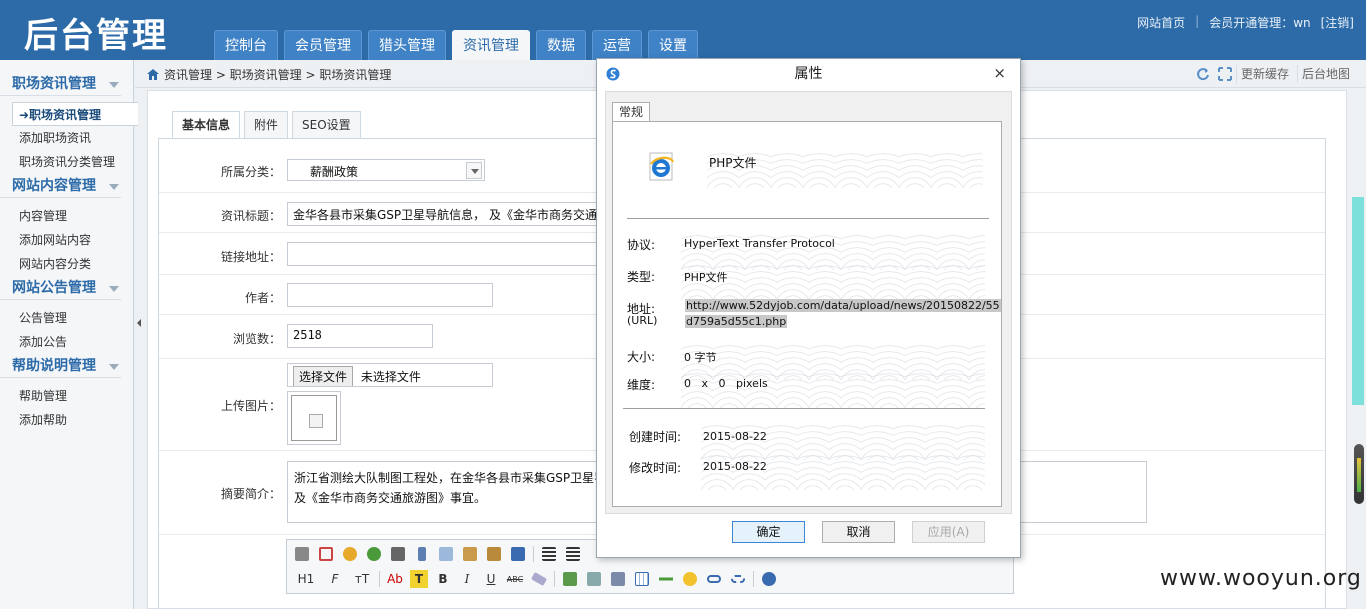 This screenshot has height=609, width=1366. Describe the element at coordinates (66, 396) in the screenshot. I see `sidebar-item-help-manage: 帮助管理` at that location.